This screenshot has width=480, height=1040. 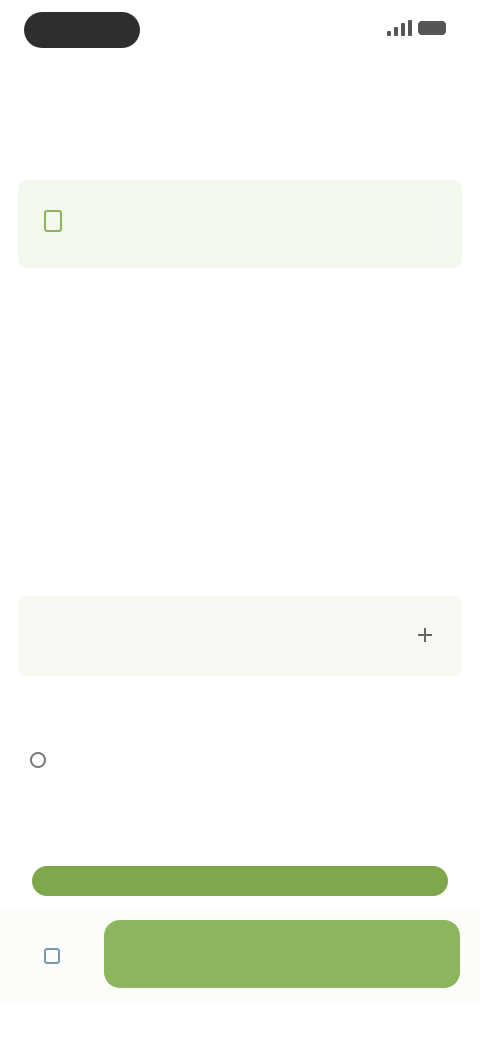 What do you see at coordinates (240, 636) in the screenshot?
I see `info-card` at bounding box center [240, 636].